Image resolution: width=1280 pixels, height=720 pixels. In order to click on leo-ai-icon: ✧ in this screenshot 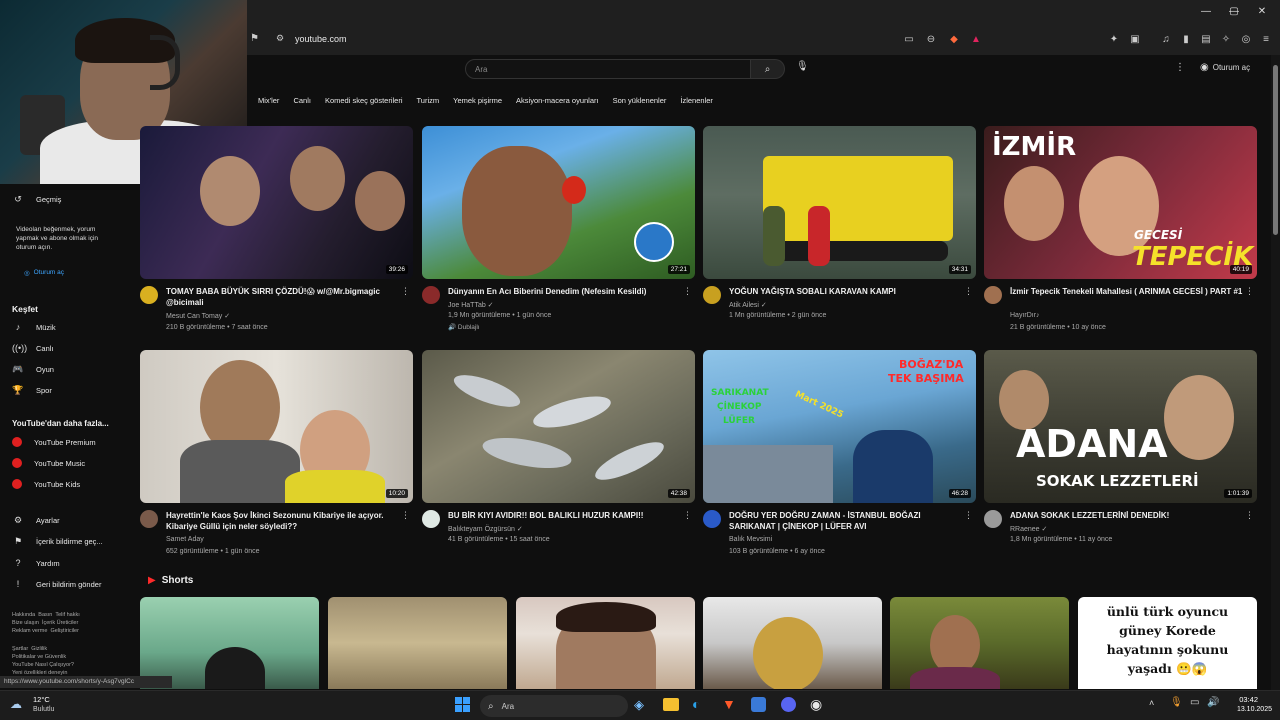, I will do `click(1226, 40)`.